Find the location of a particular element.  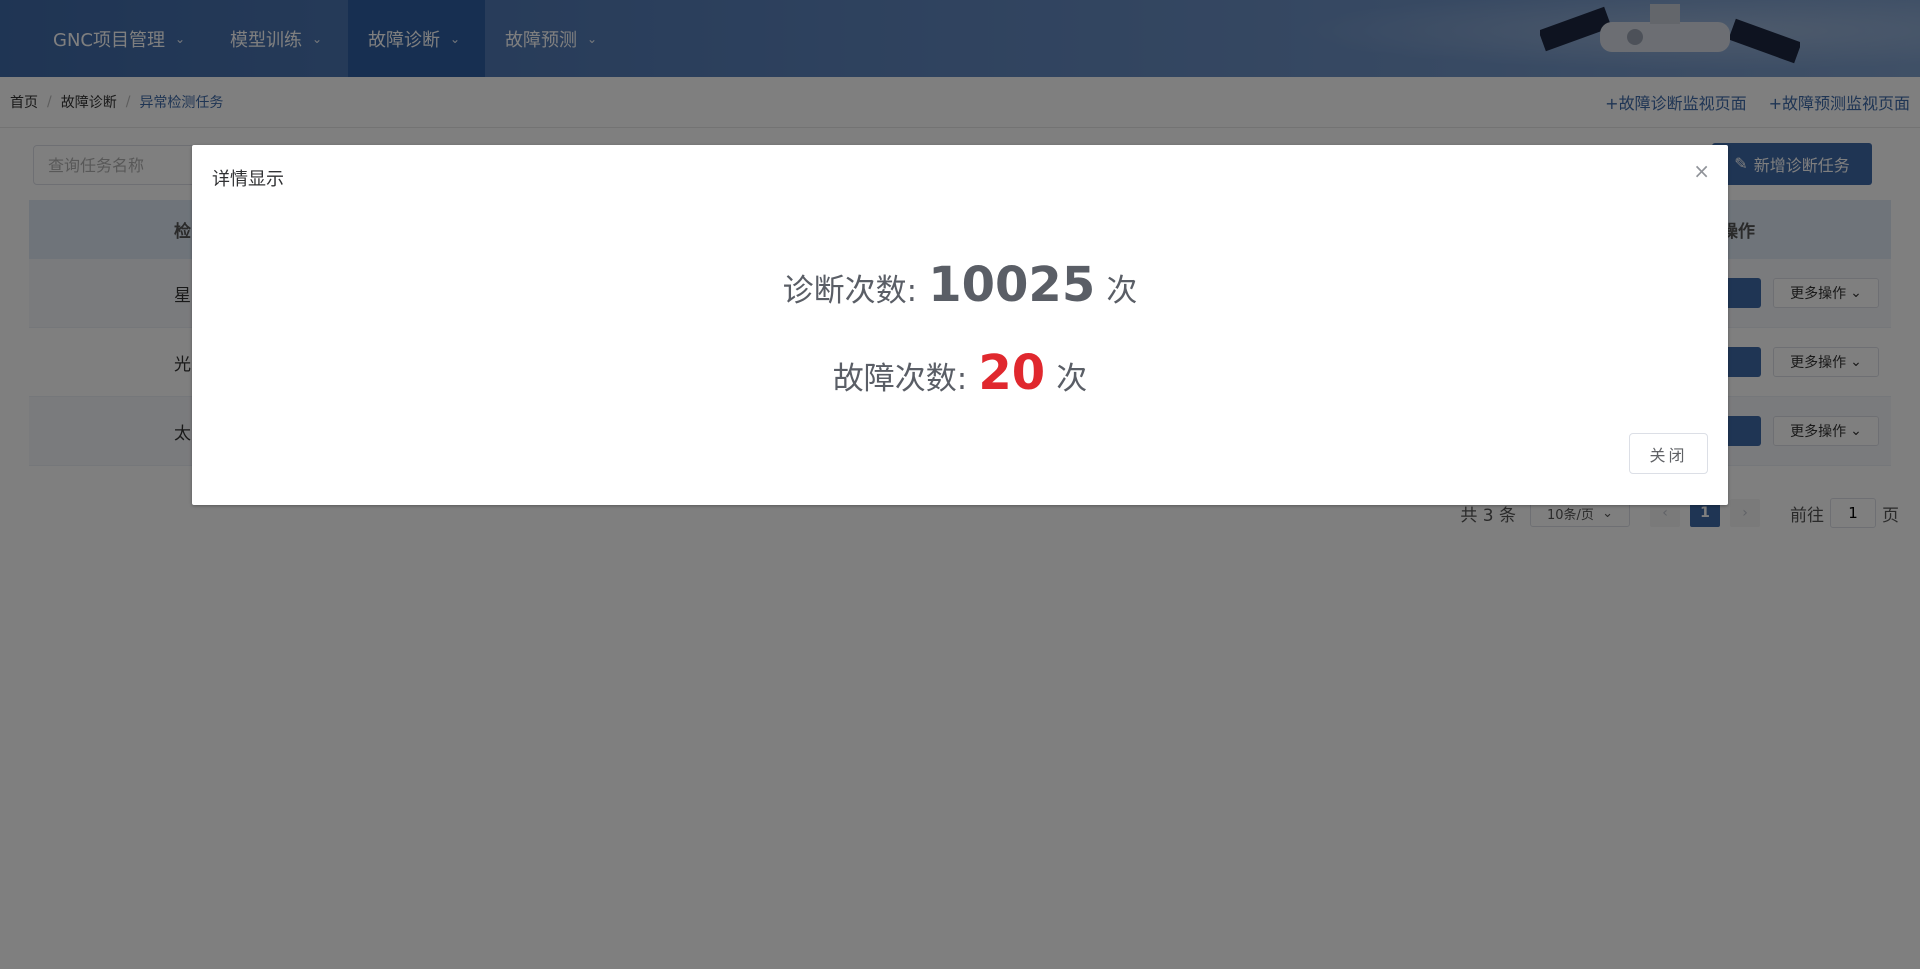

diagnosis-count-value: 10025 is located at coordinates (1012, 285).